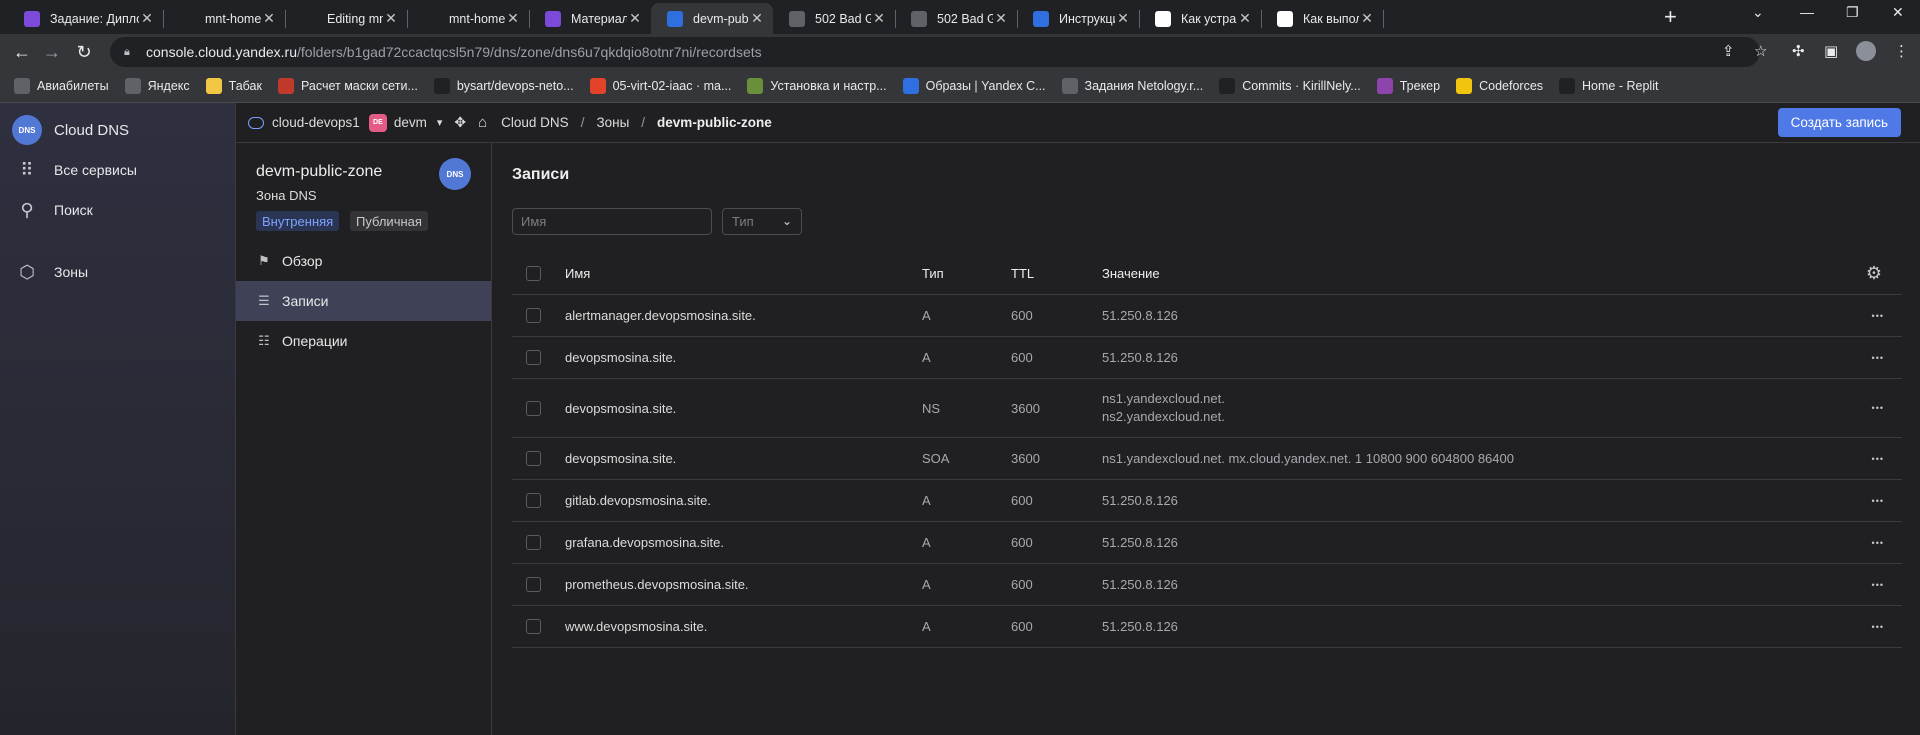 The image size is (1920, 735). I want to click on bookmark-star-icon: ☆, so click(1760, 51).